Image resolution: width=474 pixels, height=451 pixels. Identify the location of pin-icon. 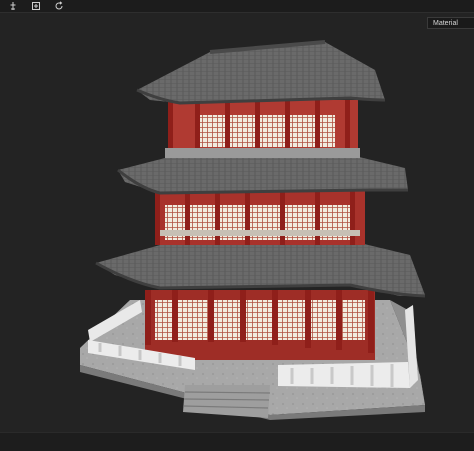
(13, 5).